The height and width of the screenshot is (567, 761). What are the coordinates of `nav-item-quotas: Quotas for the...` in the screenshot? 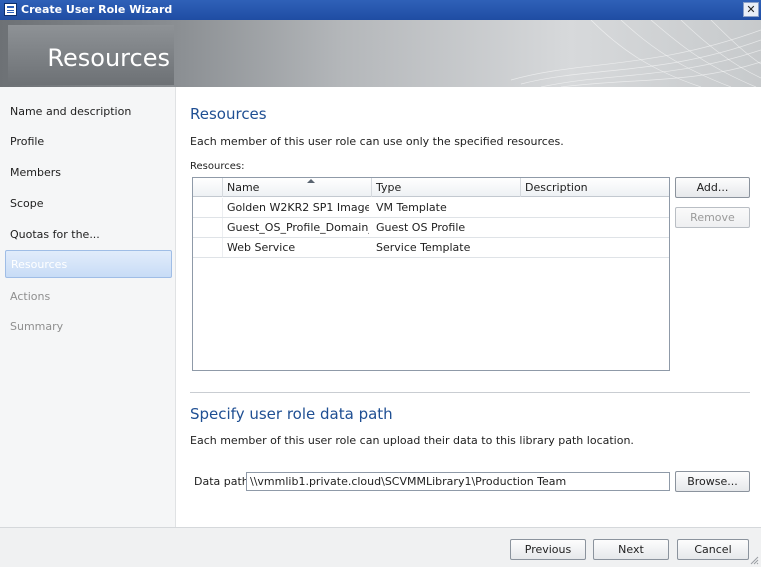 It's located at (55, 234).